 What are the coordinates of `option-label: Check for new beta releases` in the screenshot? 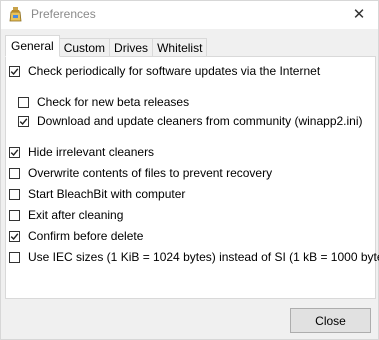 It's located at (113, 102).